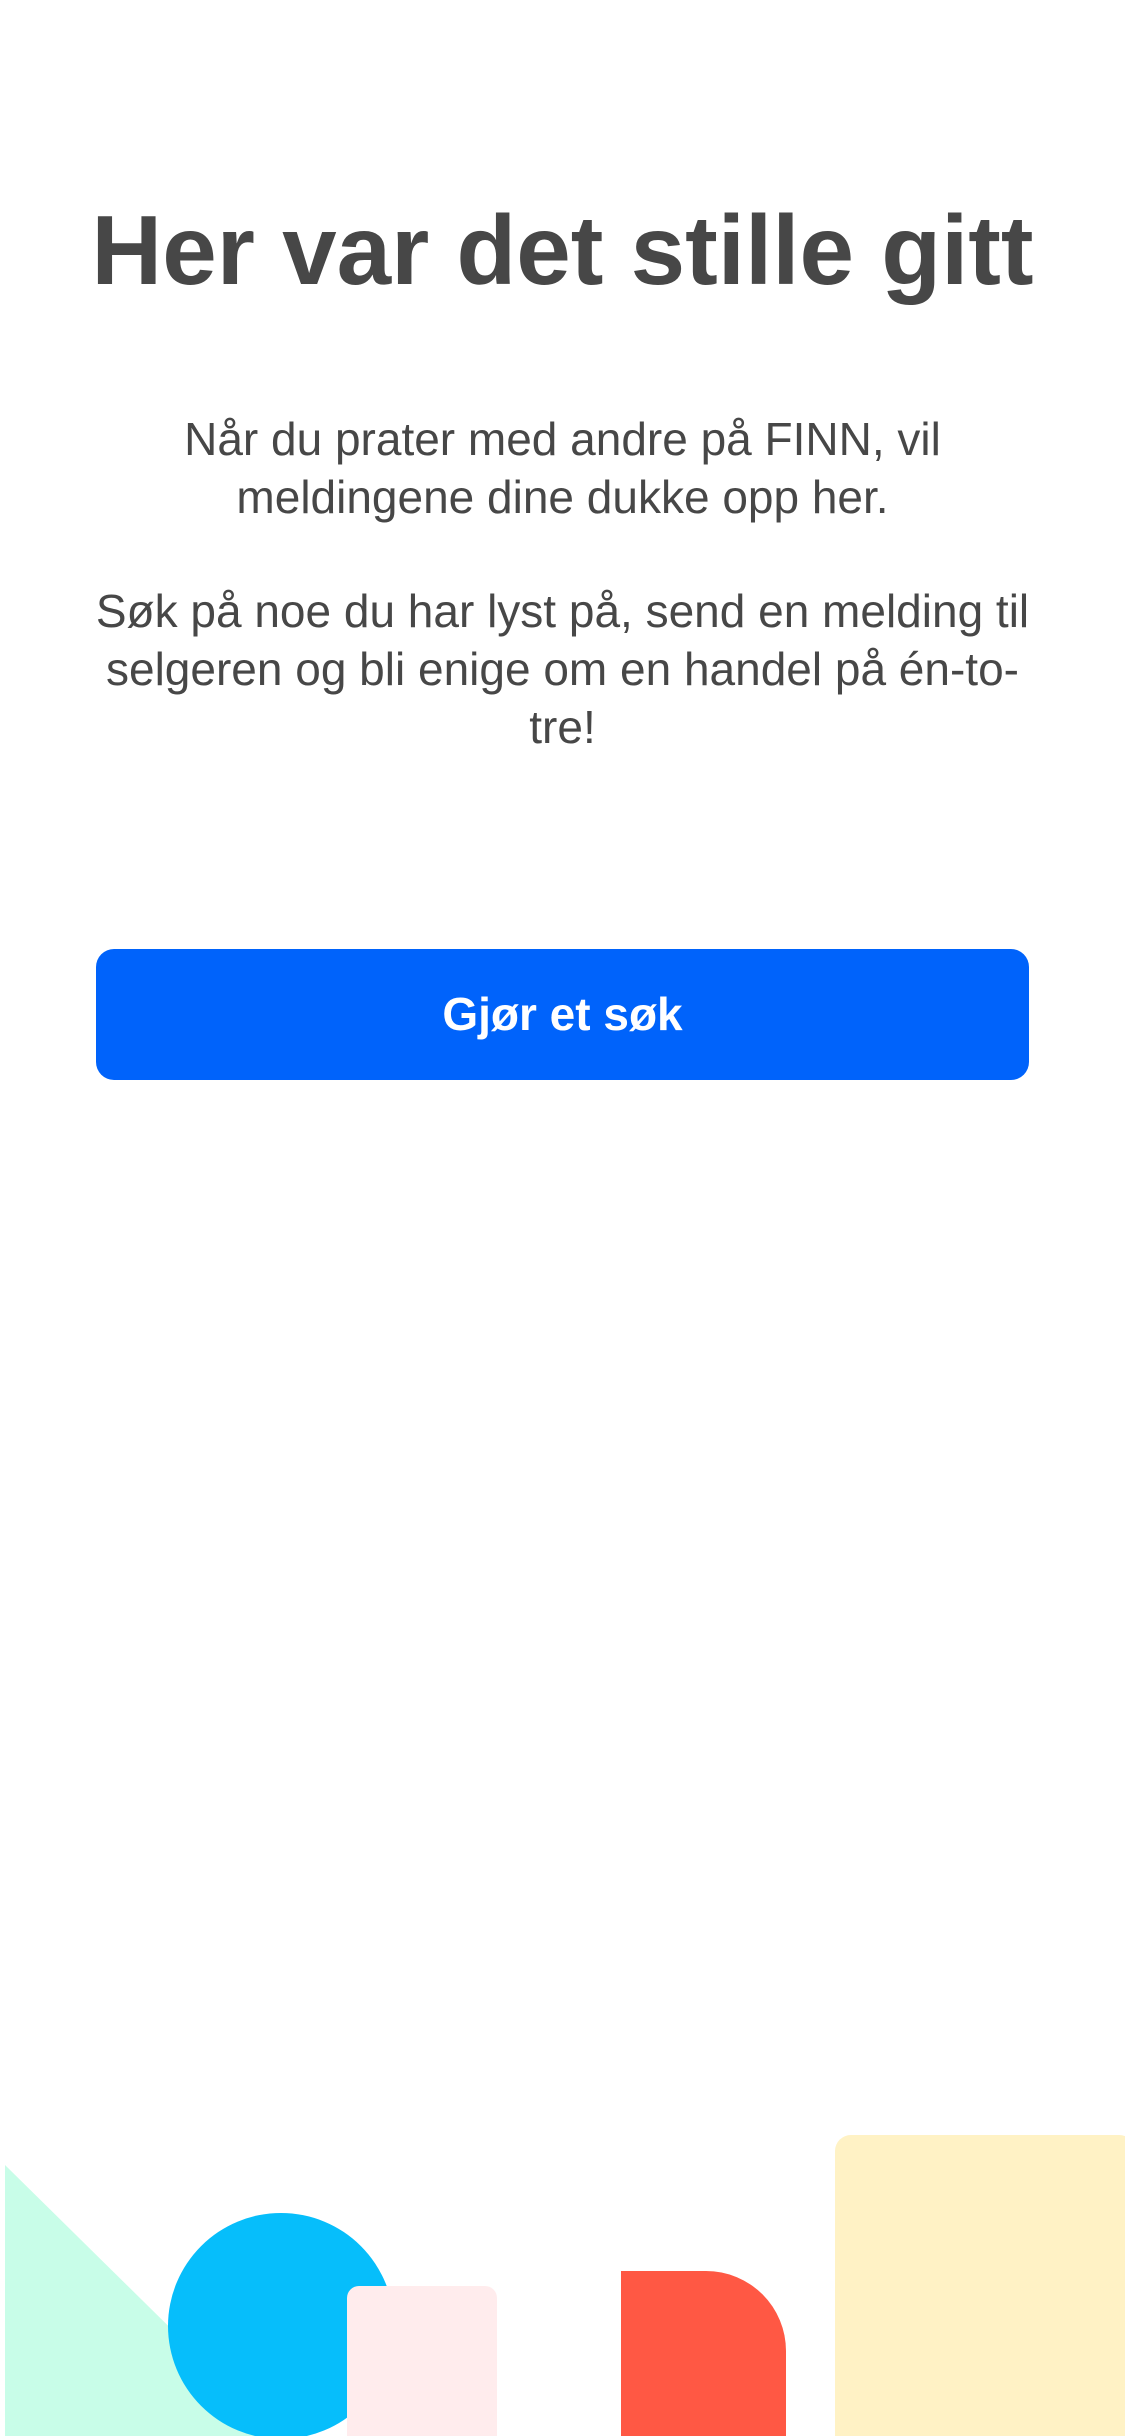  Describe the element at coordinates (422, 2361) in the screenshot. I see `pink-rectangle-shape` at that location.